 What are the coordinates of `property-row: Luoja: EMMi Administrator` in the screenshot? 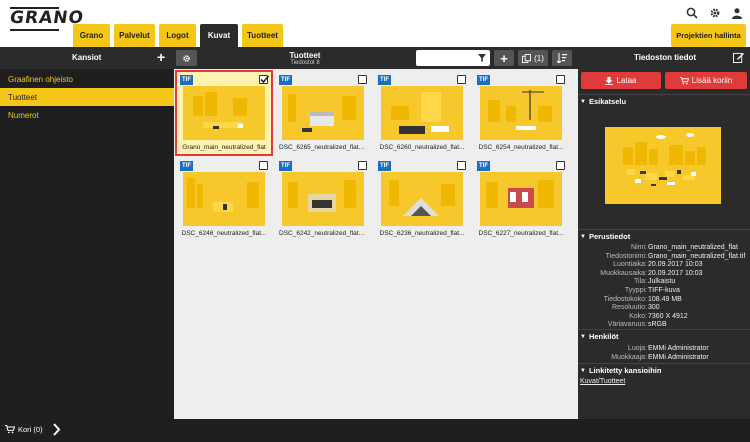 It's located at (664, 349).